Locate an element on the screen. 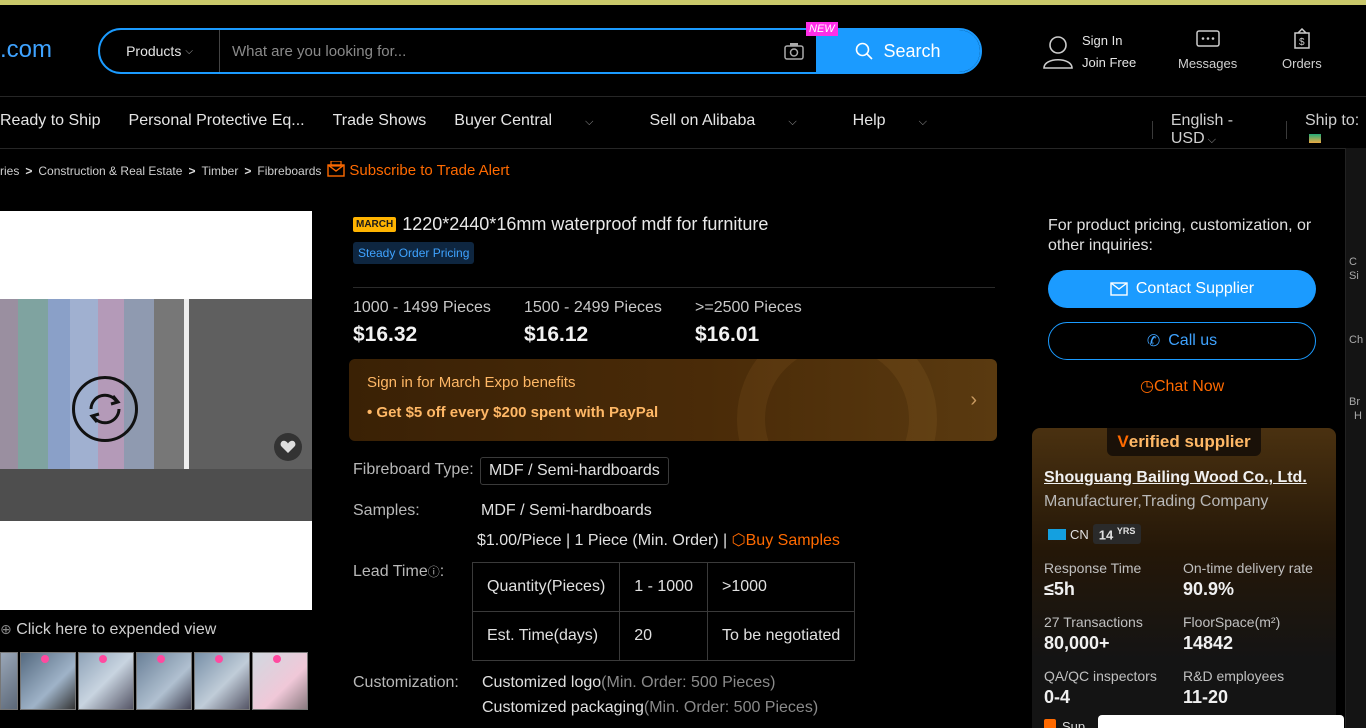 Image resolution: width=1366 pixels, height=728 pixels. promo-decoration is located at coordinates (837, 400).